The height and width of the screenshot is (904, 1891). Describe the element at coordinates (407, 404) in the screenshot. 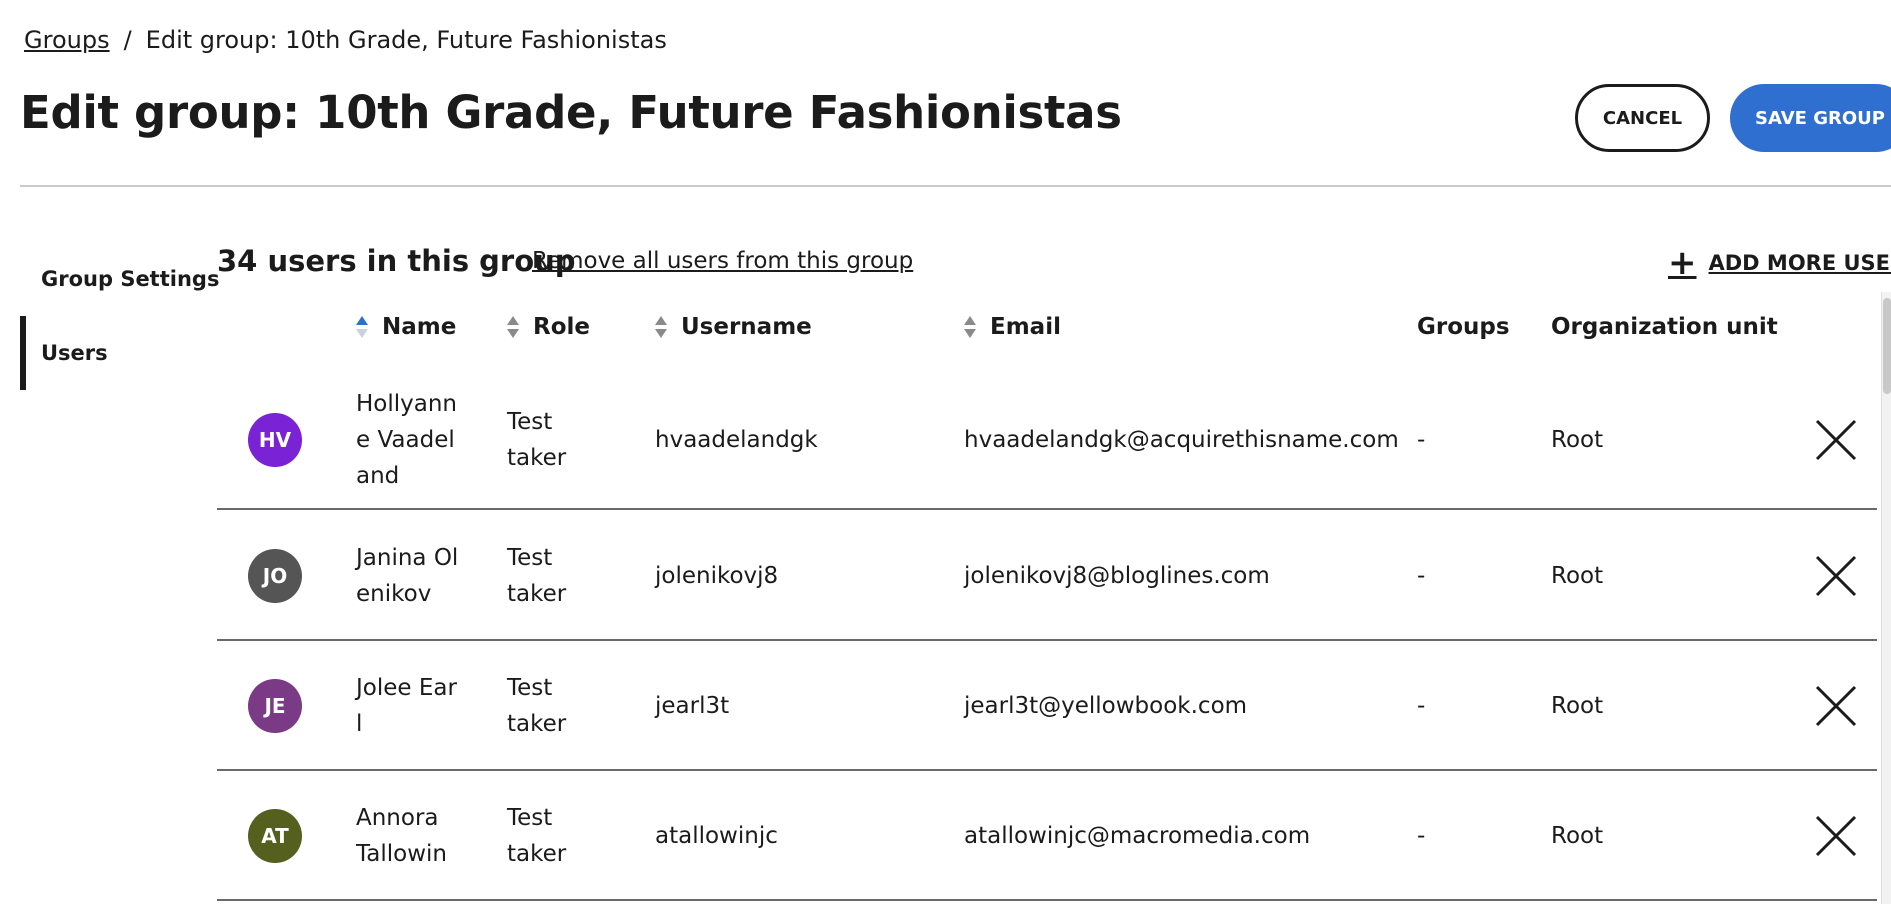

I see `user-name-cell-line: Hollyann` at that location.